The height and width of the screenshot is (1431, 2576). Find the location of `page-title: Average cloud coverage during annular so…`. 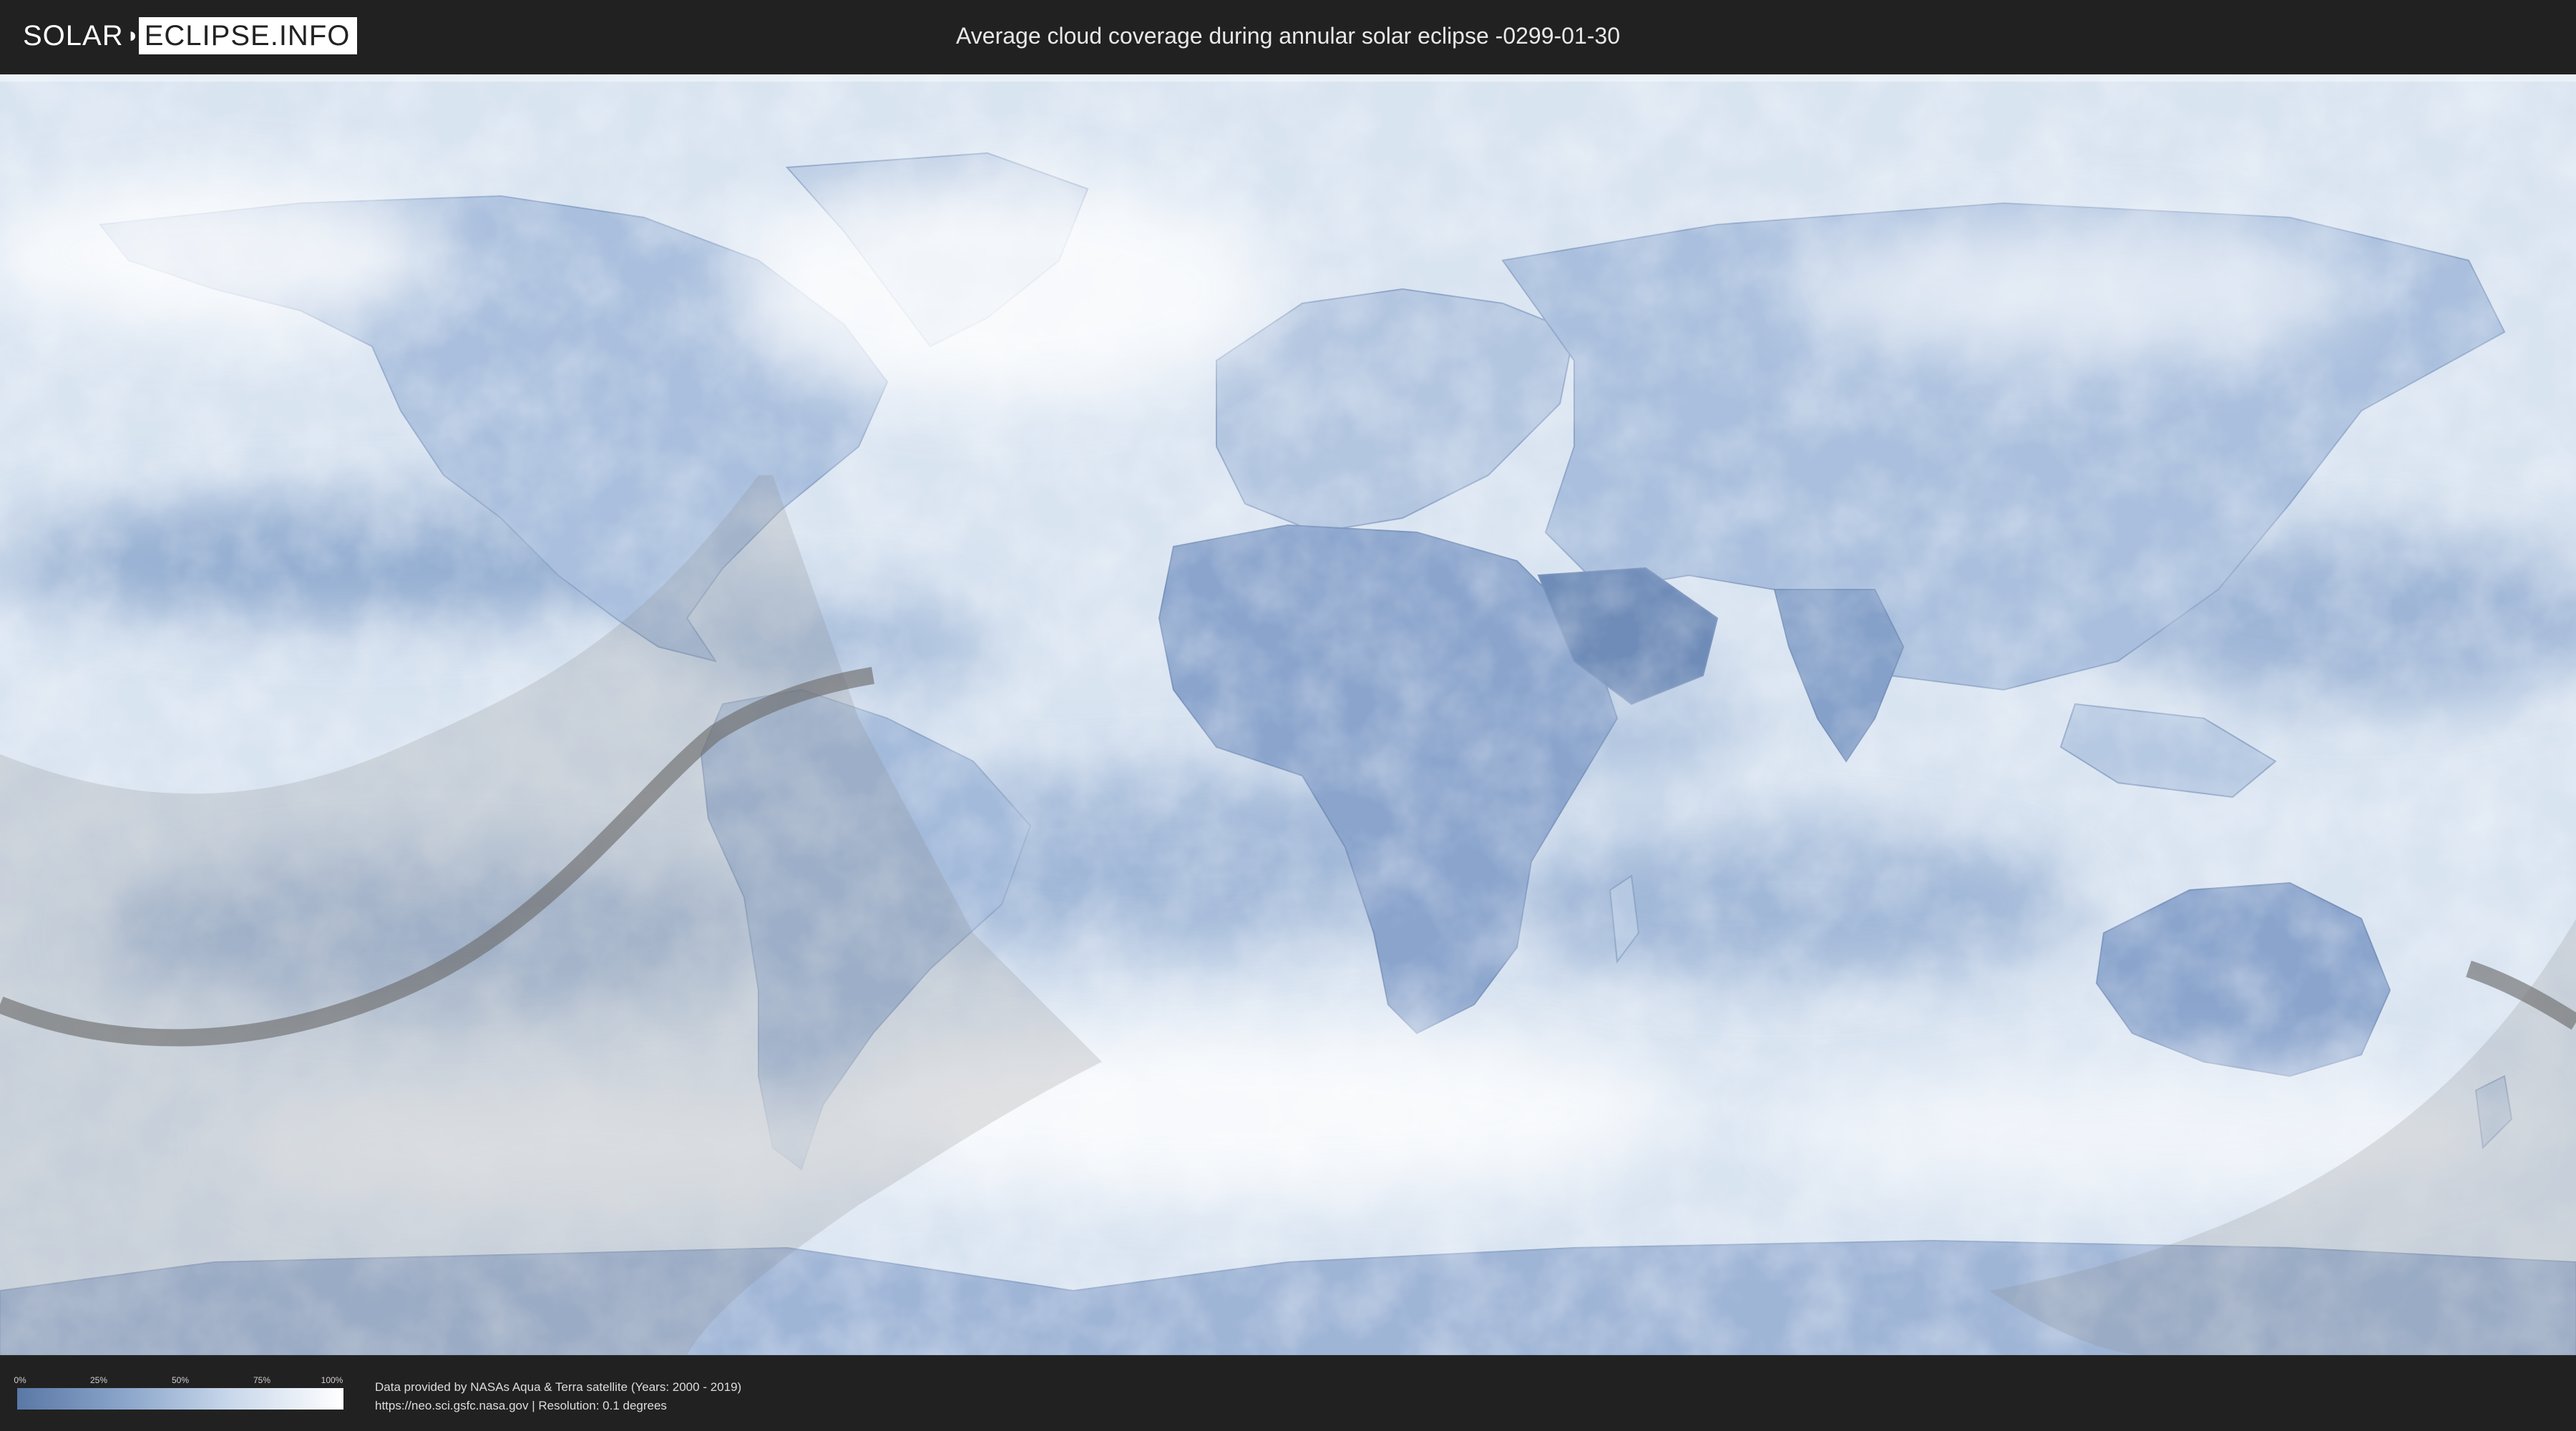

page-title: Average cloud coverage during annular so… is located at coordinates (1288, 36).